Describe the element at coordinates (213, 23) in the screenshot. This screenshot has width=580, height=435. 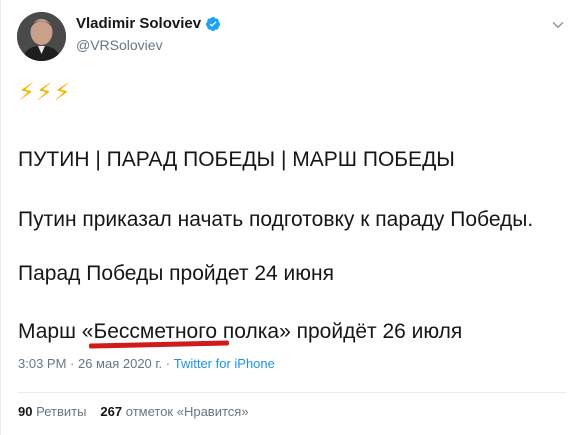
I see `verified-badge-icon` at that location.